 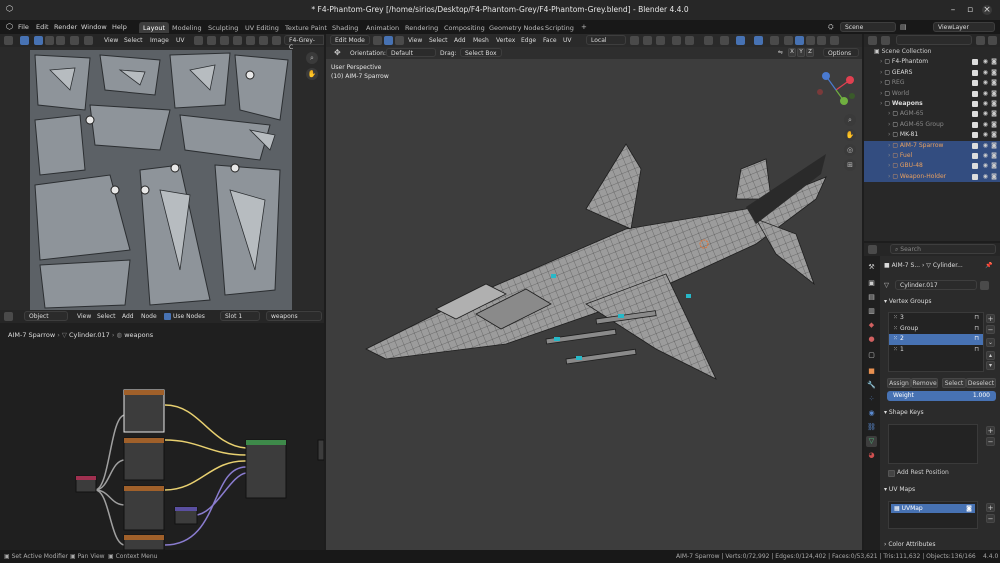 What do you see at coordinates (481, 52) in the screenshot?
I see `drag-dropdown: Select Box` at bounding box center [481, 52].